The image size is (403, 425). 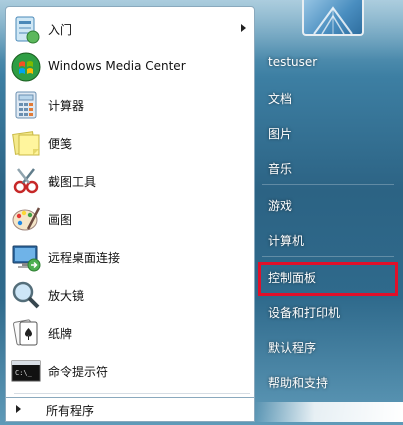 What do you see at coordinates (130, 29) in the screenshot?
I see `program-item-getting-started: 入门` at bounding box center [130, 29].